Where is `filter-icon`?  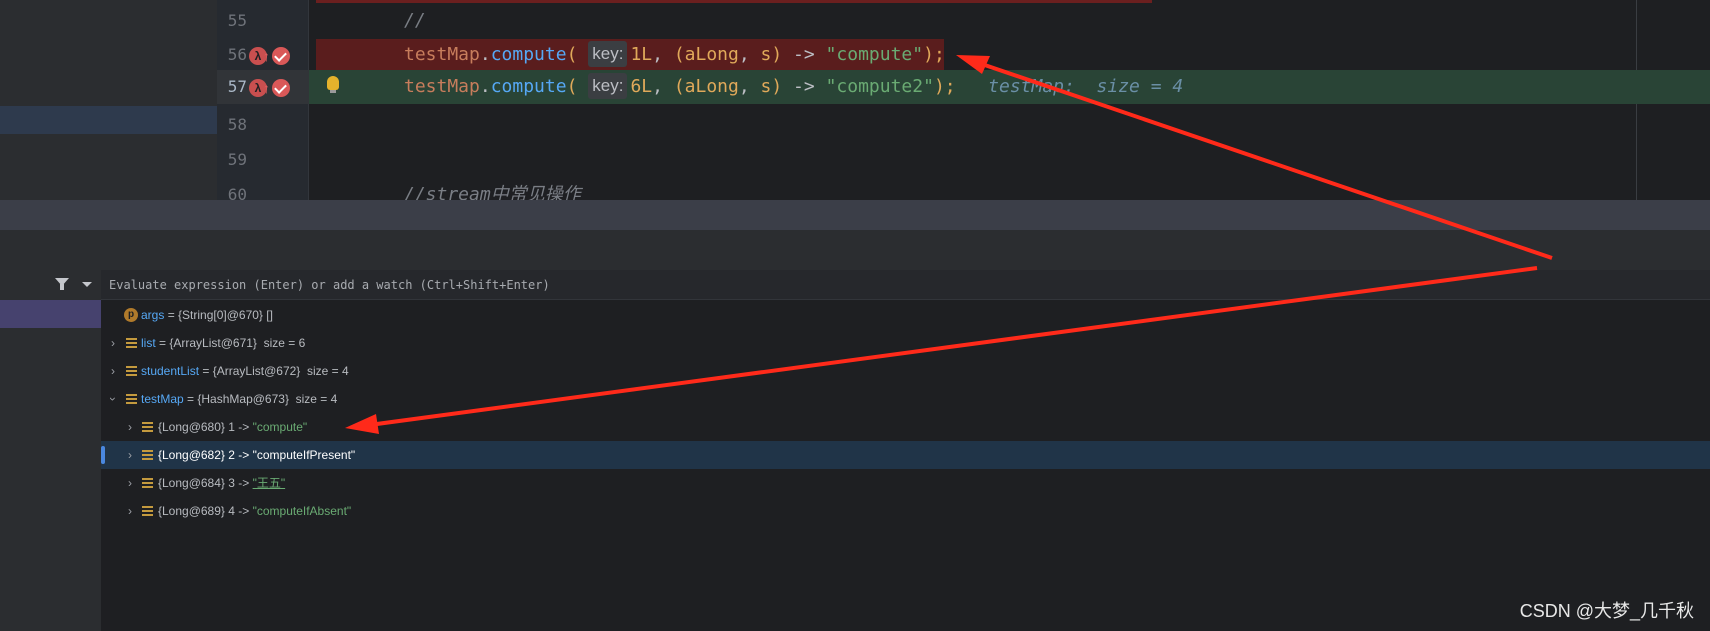
filter-icon is located at coordinates (62, 284).